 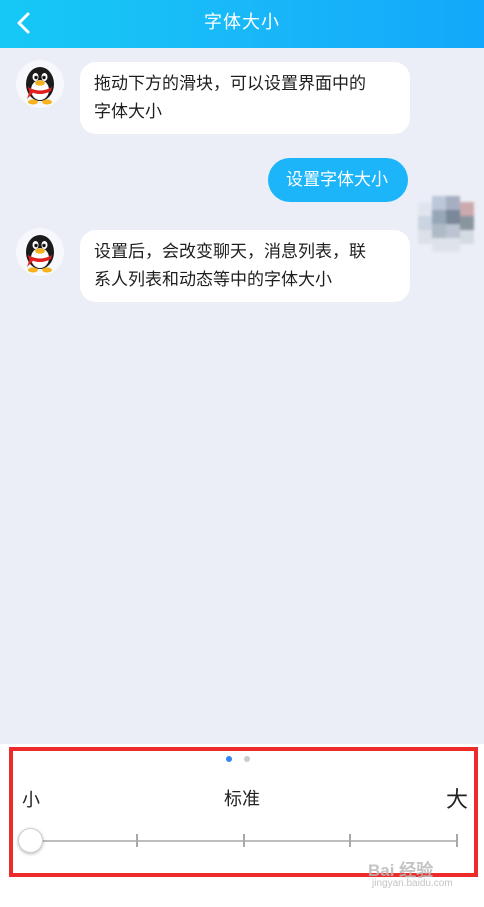 I want to click on top-bar: 字体大小, so click(x=242, y=24).